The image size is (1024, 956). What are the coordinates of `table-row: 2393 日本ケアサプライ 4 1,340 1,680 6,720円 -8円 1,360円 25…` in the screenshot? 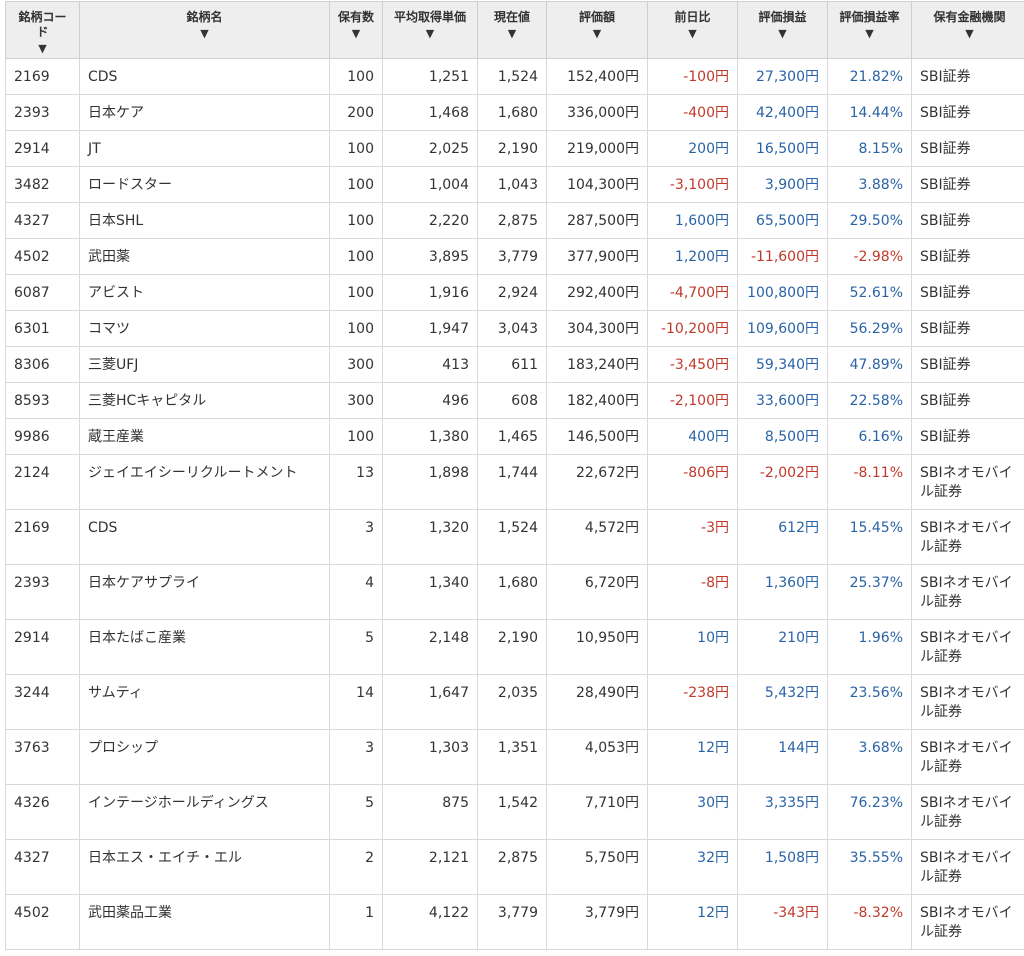 It's located at (514, 592).